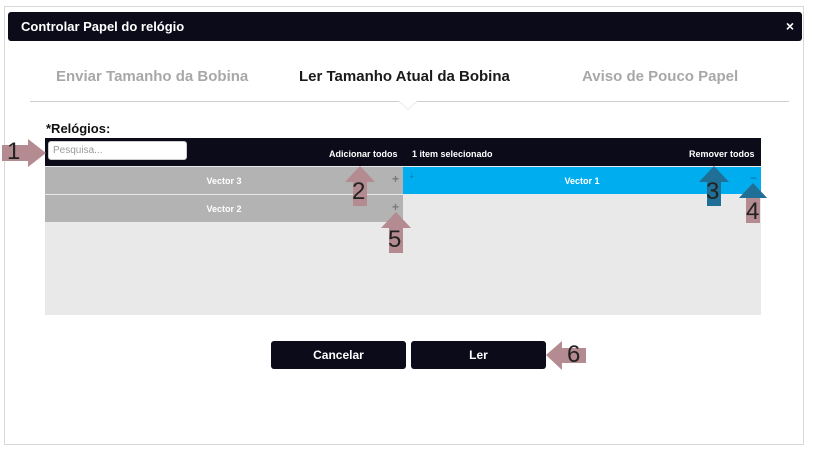 This screenshot has width=818, height=464. I want to click on add-all-link: Adicionar todos, so click(363, 154).